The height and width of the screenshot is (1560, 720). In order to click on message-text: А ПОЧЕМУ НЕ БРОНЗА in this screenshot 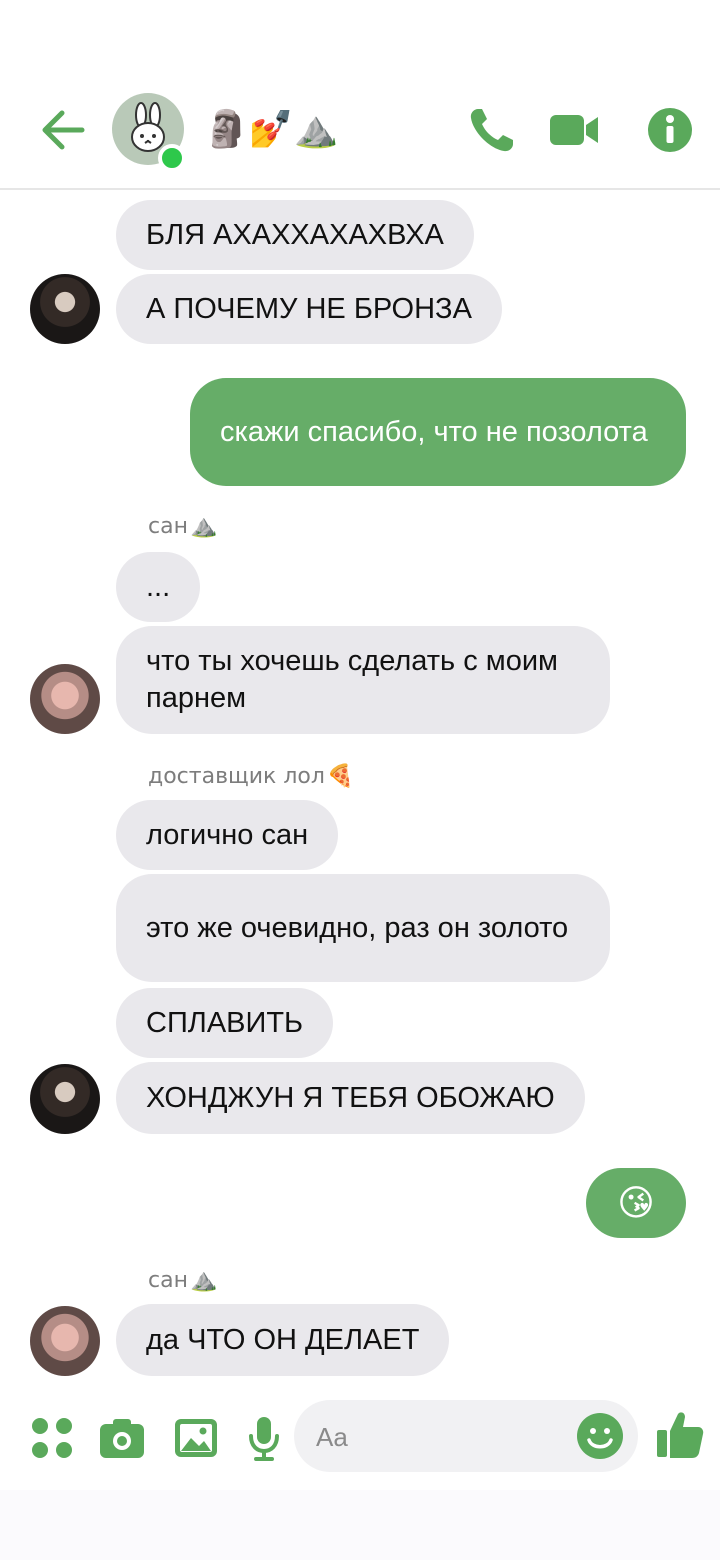, I will do `click(309, 308)`.